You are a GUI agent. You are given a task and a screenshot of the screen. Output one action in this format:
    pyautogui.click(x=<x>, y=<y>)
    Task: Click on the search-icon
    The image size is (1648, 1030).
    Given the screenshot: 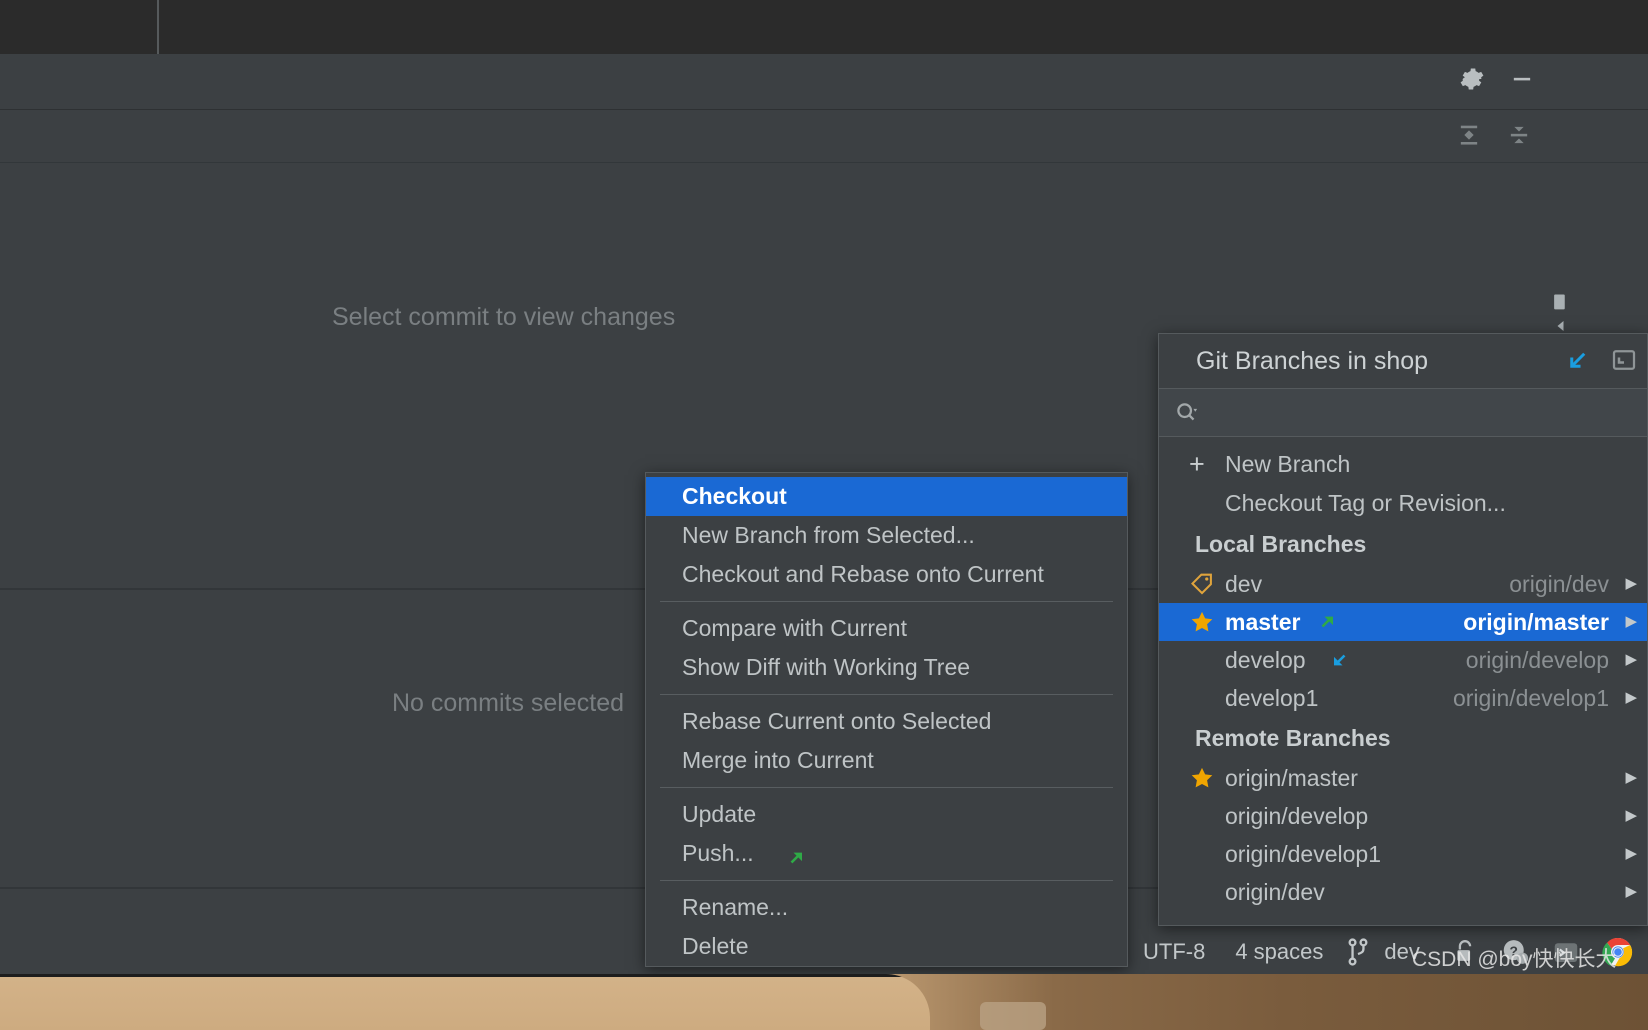 What is the action you would take?
    pyautogui.click(x=1187, y=415)
    